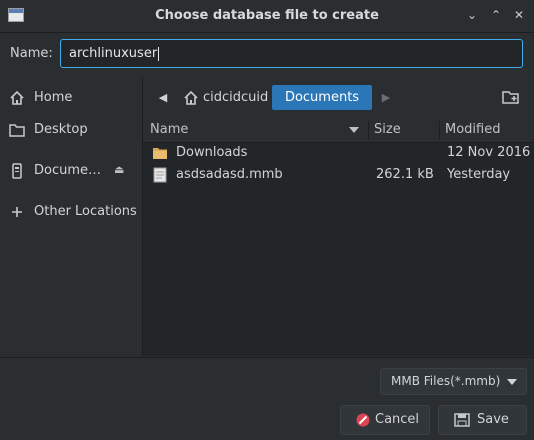  What do you see at coordinates (511, 97) in the screenshot?
I see `new-folder-icon` at bounding box center [511, 97].